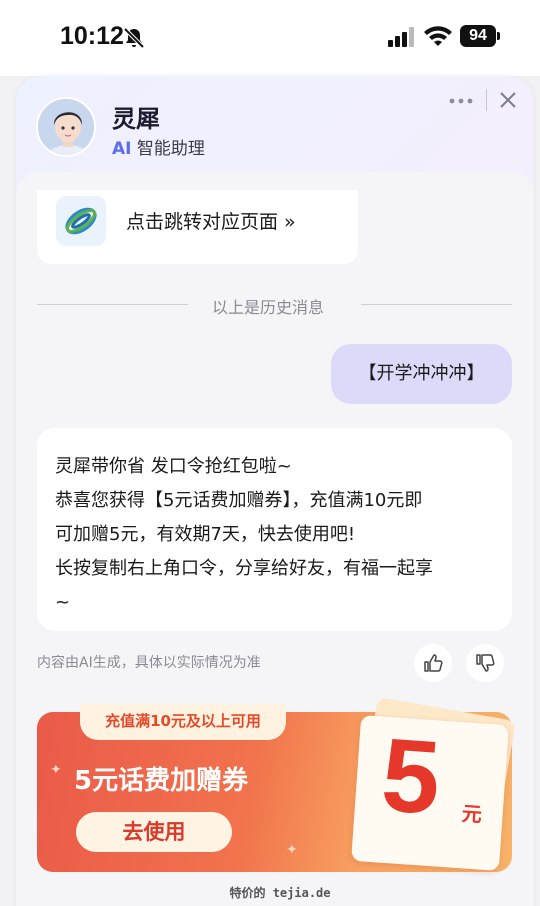 This screenshot has height=906, width=540. I want to click on assistant-subtitle: AI 智能助理, so click(158, 146).